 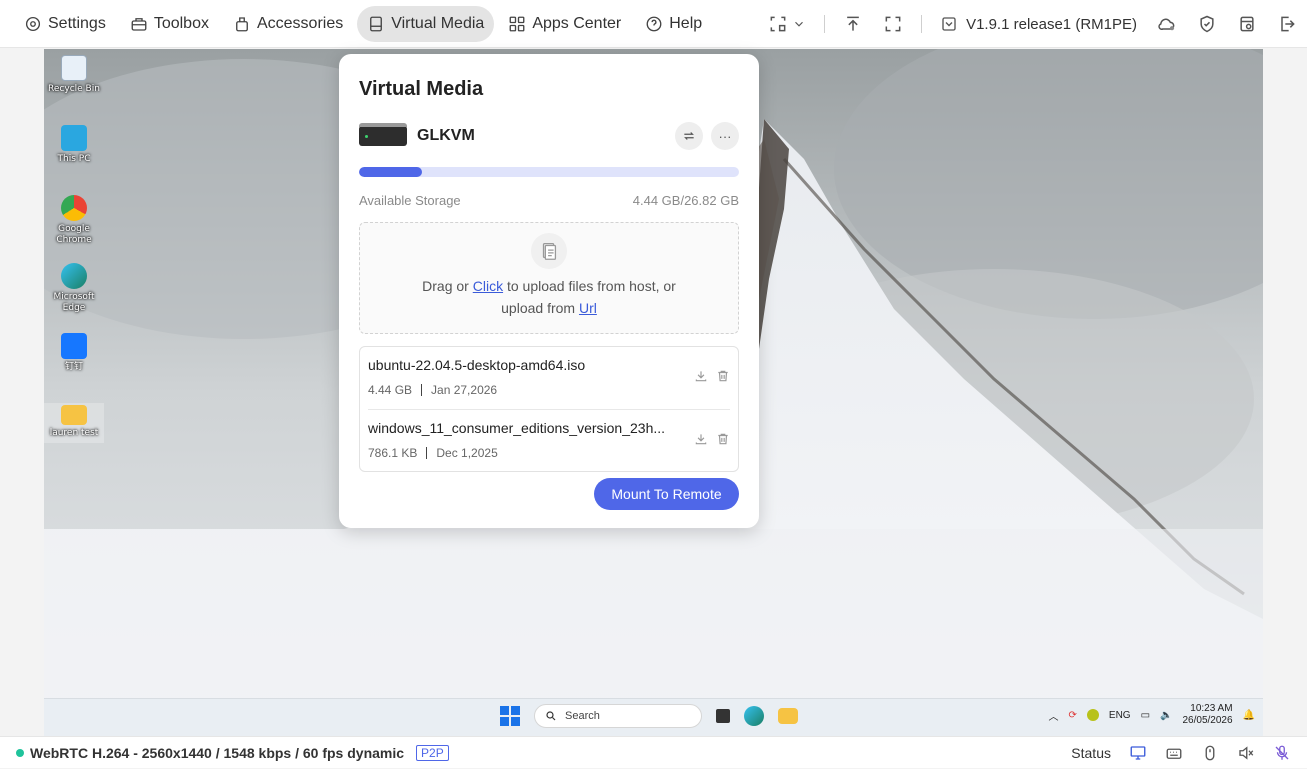 What do you see at coordinates (242, 23) in the screenshot?
I see `accessories-icon` at bounding box center [242, 23].